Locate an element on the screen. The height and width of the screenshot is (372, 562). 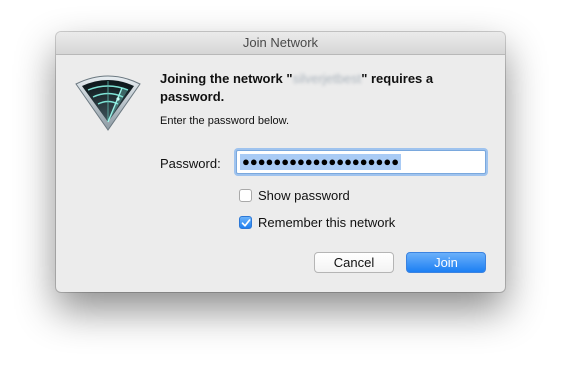
instruction-text: Enter the password below. is located at coordinates (225, 121).